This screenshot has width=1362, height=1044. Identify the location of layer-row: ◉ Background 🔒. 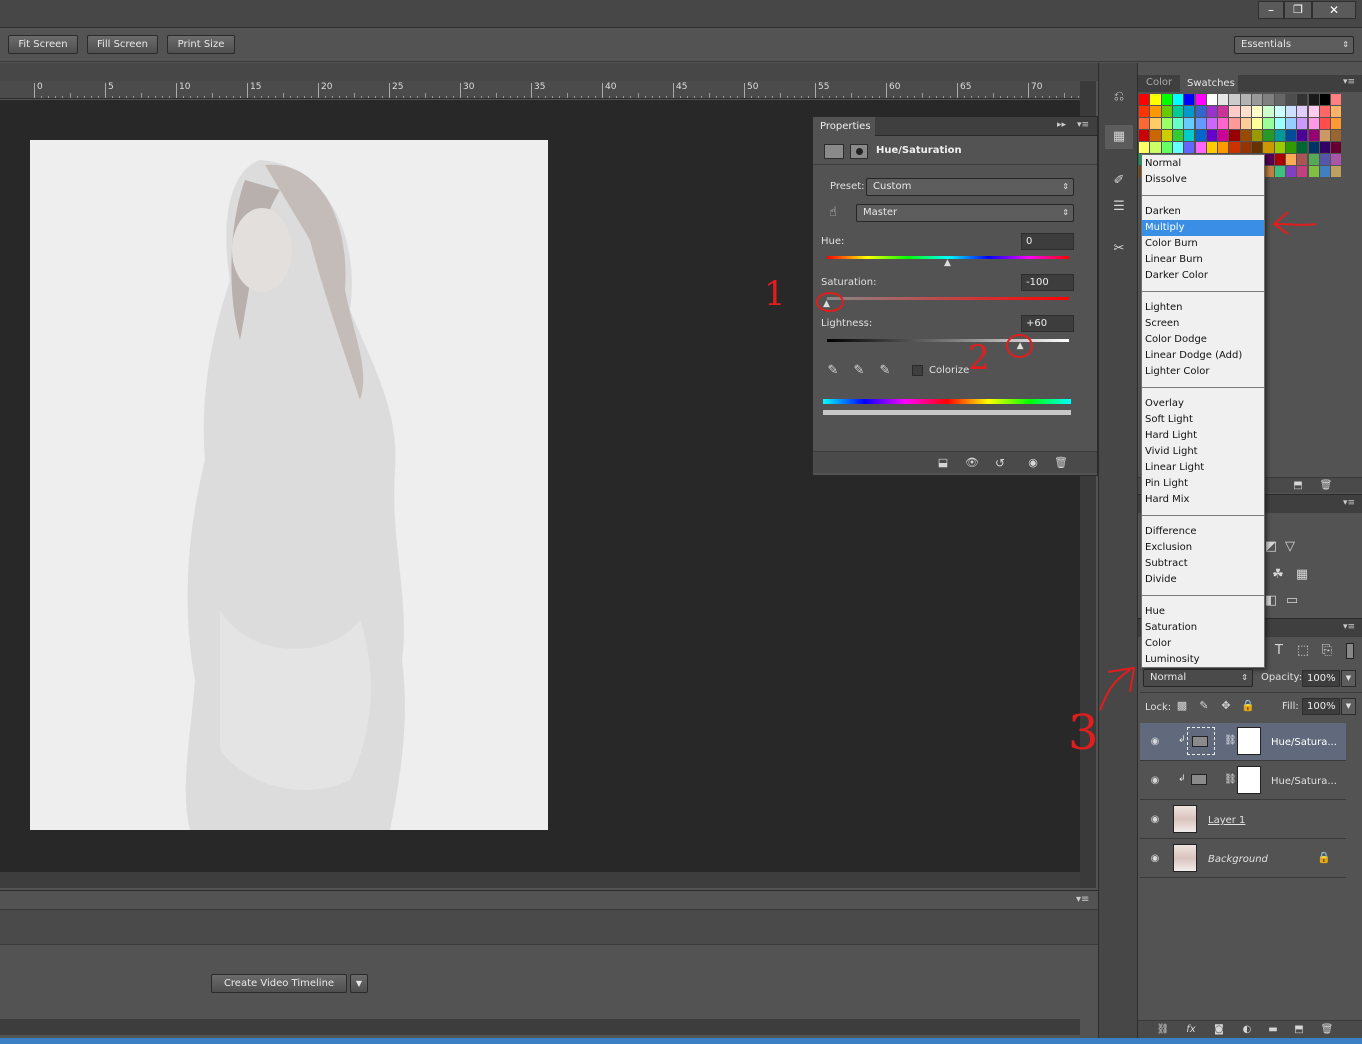
(1243, 859).